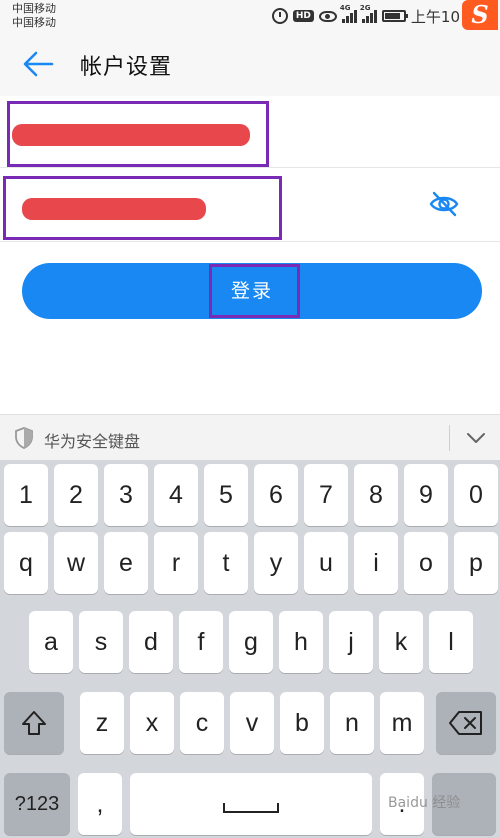 Image resolution: width=500 pixels, height=838 pixels. I want to click on key-0: 0, so click(476, 495).